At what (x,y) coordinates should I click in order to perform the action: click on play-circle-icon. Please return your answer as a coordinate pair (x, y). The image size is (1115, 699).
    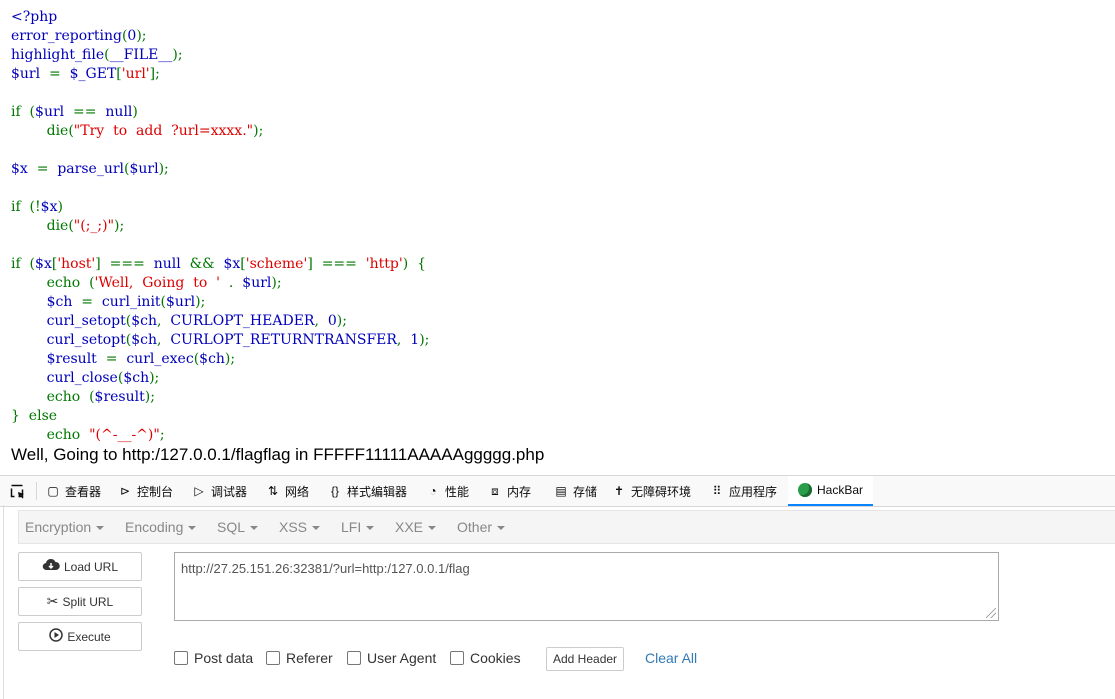
    Looking at the image, I should click on (56, 636).